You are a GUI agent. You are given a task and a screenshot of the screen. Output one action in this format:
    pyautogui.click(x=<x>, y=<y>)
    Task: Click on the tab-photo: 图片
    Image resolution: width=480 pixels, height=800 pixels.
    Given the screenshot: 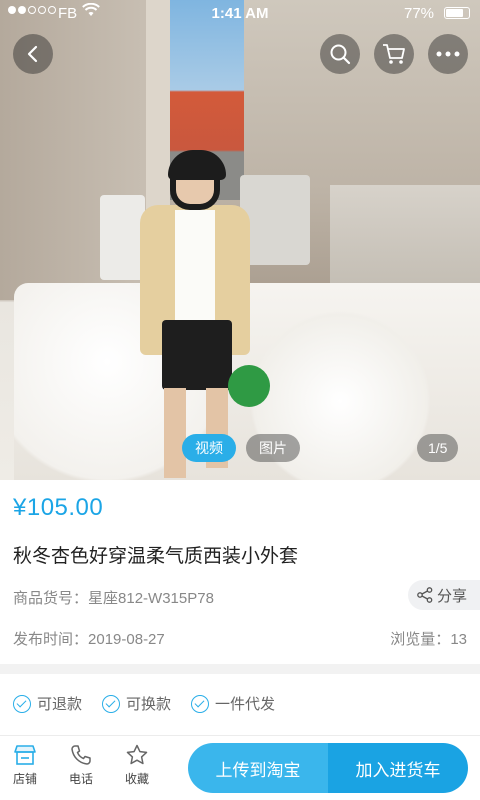 What is the action you would take?
    pyautogui.click(x=273, y=448)
    